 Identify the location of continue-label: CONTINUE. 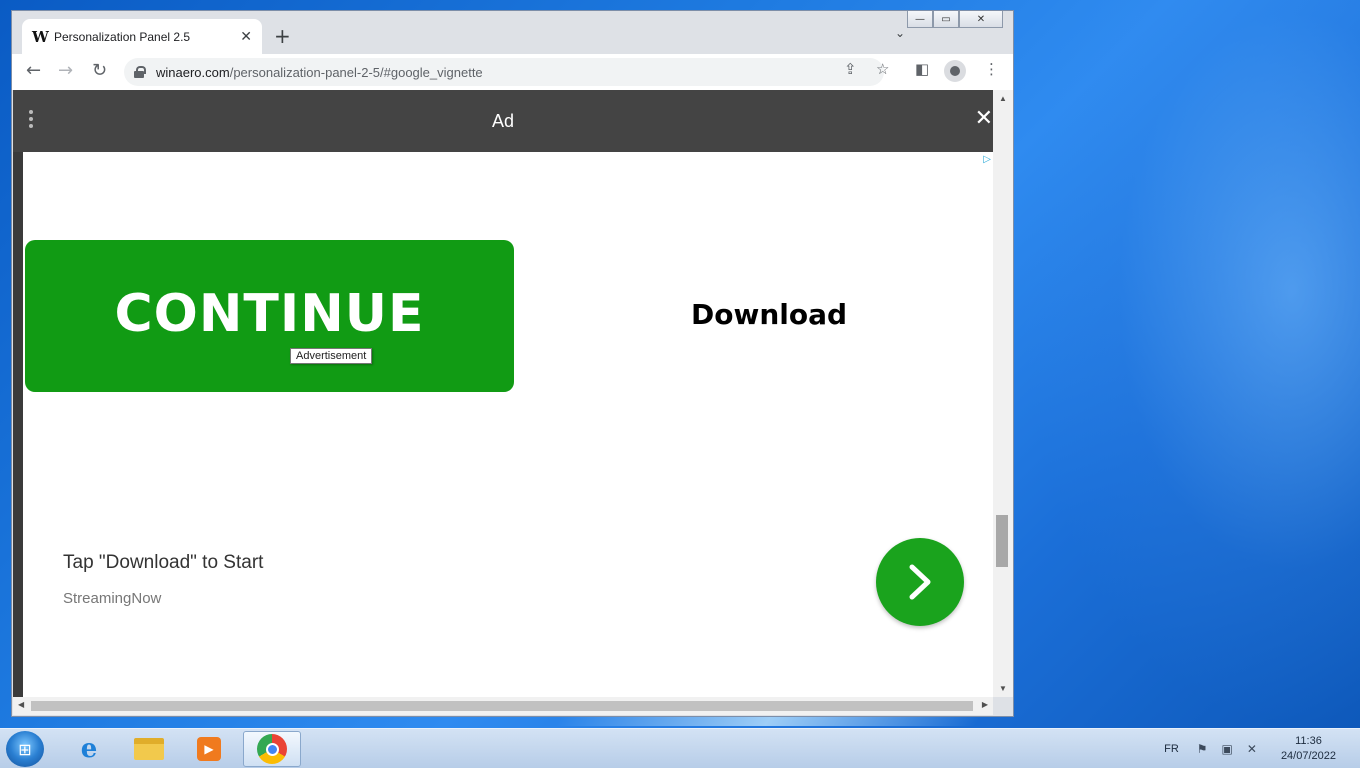
(269, 314).